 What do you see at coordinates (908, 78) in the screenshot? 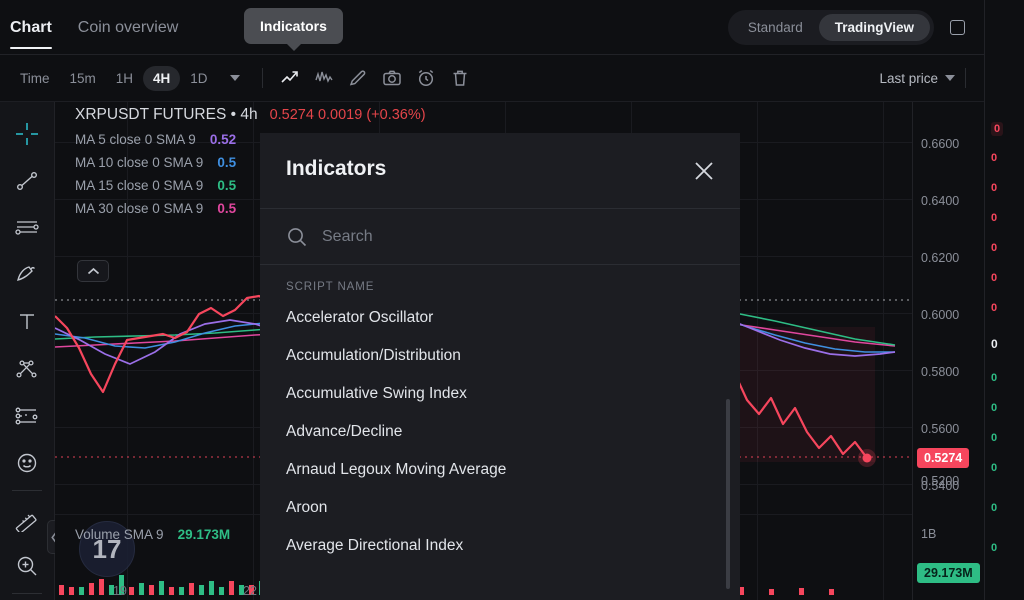
I see `last-price-label: Last price` at bounding box center [908, 78].